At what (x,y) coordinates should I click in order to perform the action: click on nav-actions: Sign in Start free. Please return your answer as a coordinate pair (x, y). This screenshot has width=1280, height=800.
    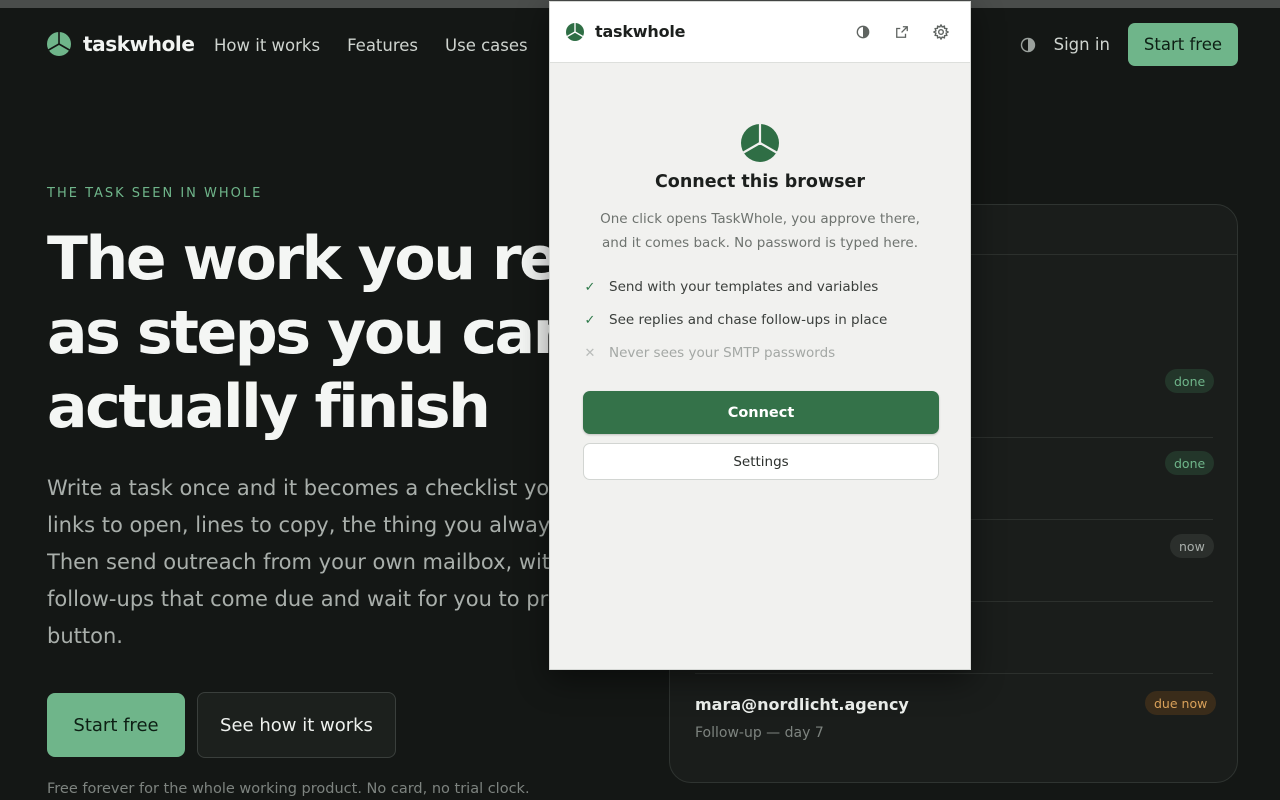
    Looking at the image, I should click on (1129, 44).